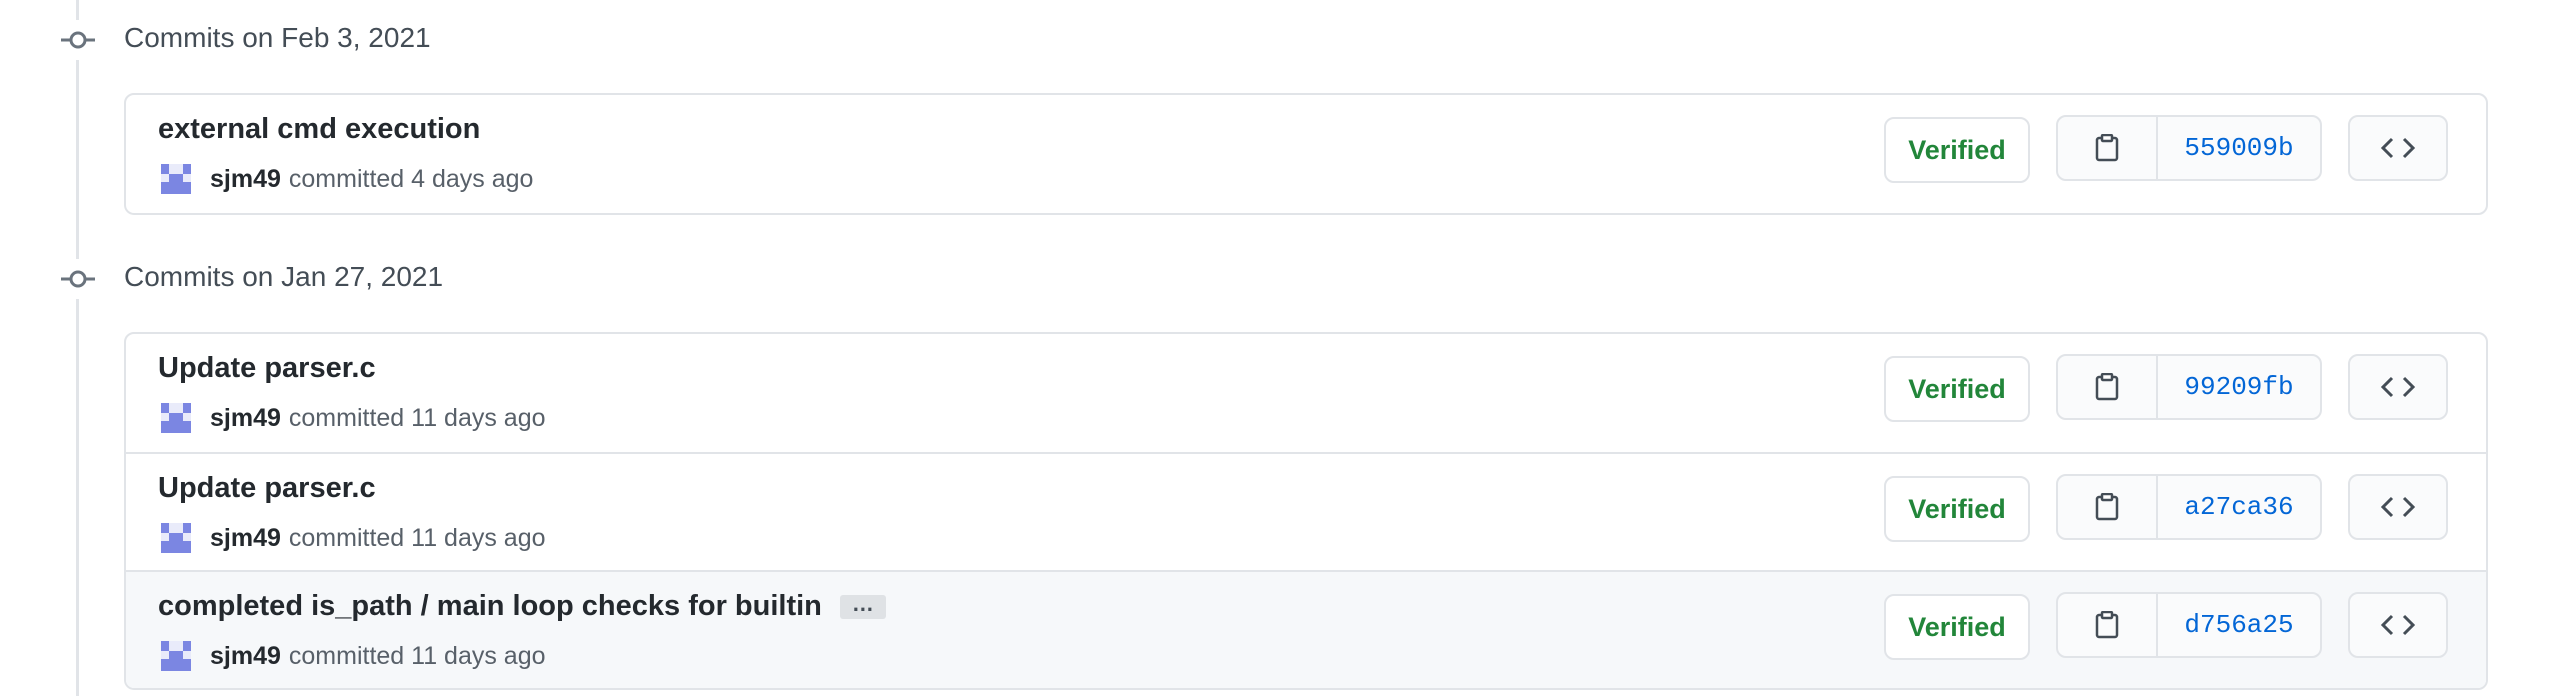  I want to click on commit-group-title: Commits on Jan 27, 2021, so click(284, 276).